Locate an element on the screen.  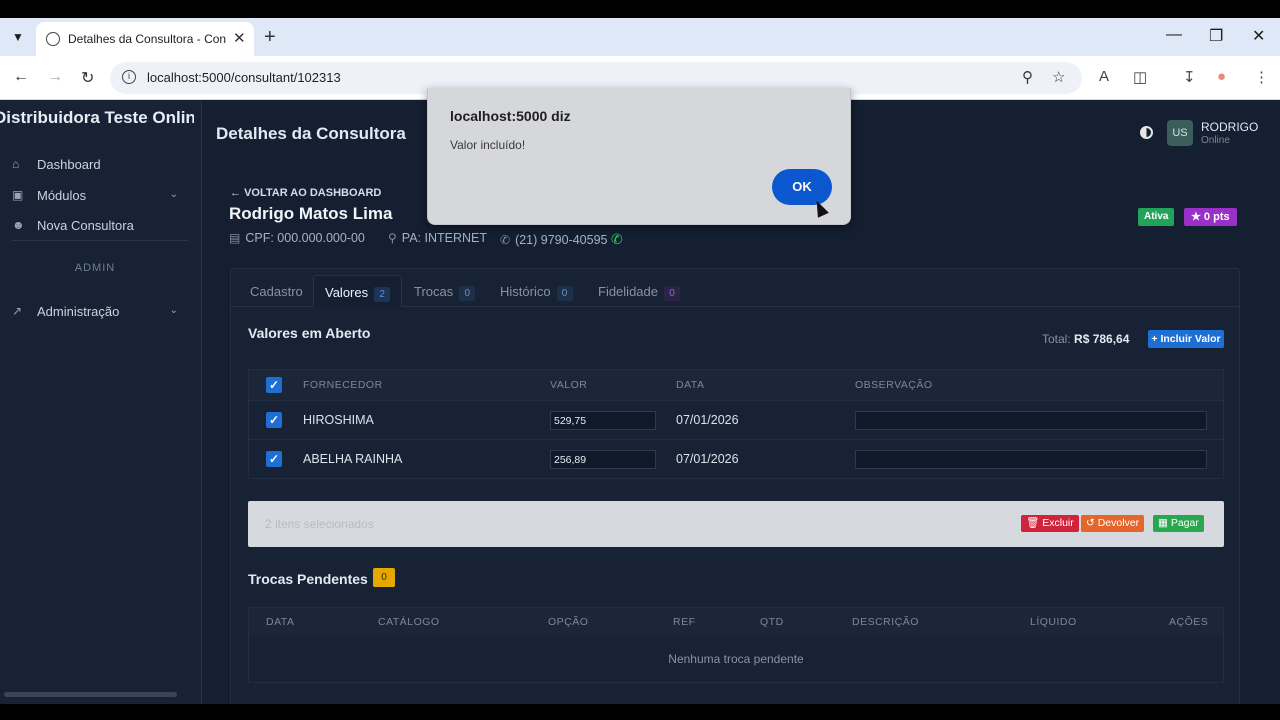
total-value: R$ 786,64 is located at coordinates (1102, 339).